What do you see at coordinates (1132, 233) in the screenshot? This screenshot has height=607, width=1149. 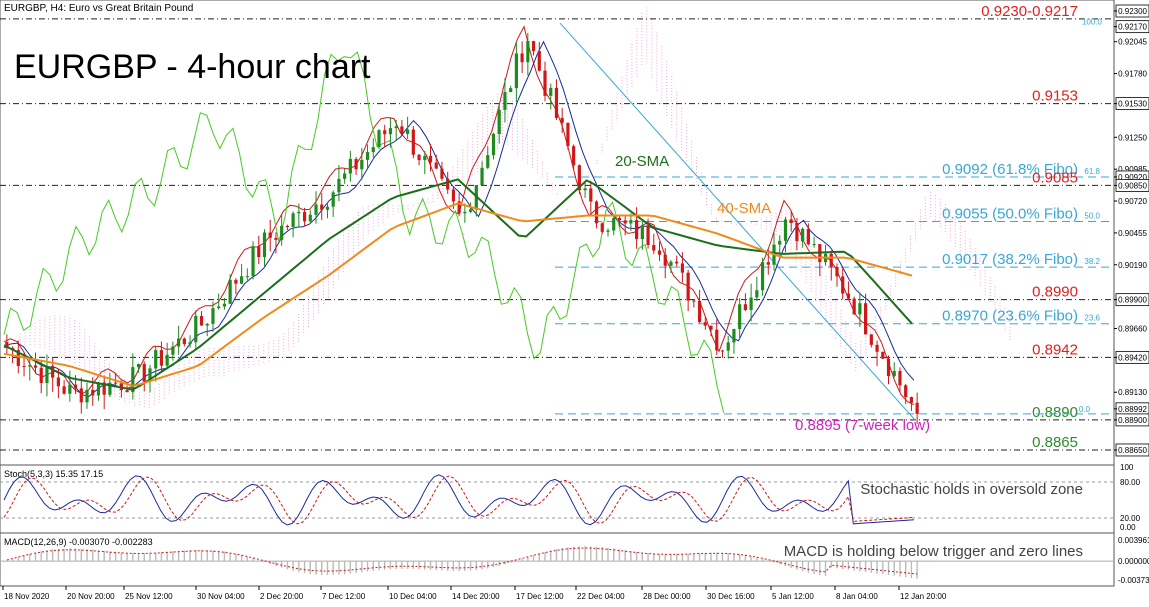 I see `price-axis-label: 0.90455` at bounding box center [1132, 233].